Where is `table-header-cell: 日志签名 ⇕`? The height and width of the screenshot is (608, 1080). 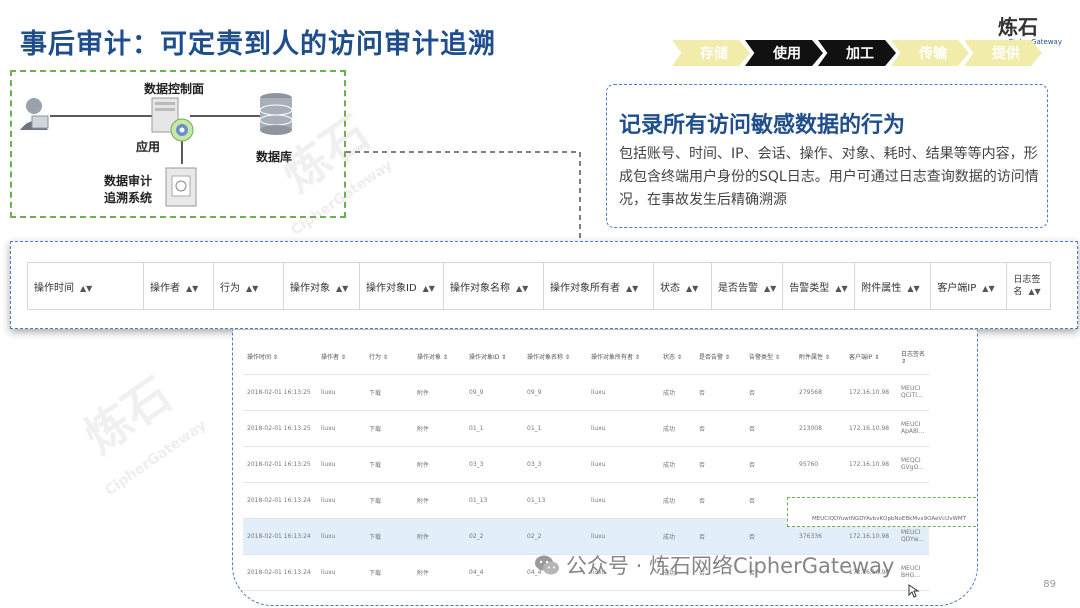 table-header-cell: 日志签名 ⇕ is located at coordinates (913, 357).